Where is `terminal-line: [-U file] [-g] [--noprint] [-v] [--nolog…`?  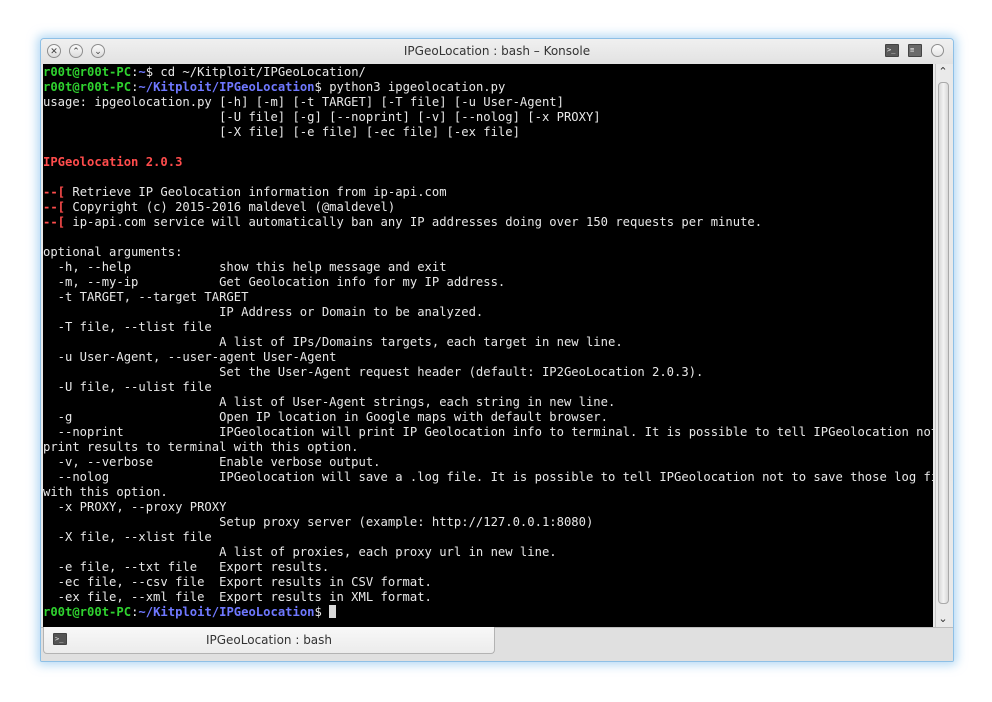
terminal-line: [-U file] [-g] [--noprint] [-v] [--nolog… is located at coordinates (322, 117).